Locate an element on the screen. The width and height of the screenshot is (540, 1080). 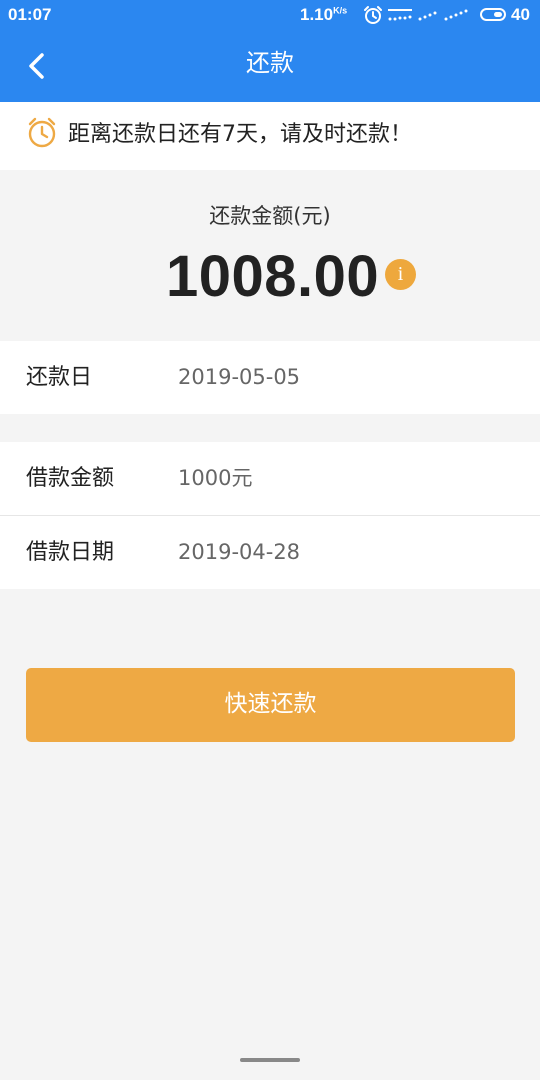
due-notice-text: 距离还款日还有7天，请及时还款！ is located at coordinates (240, 134).